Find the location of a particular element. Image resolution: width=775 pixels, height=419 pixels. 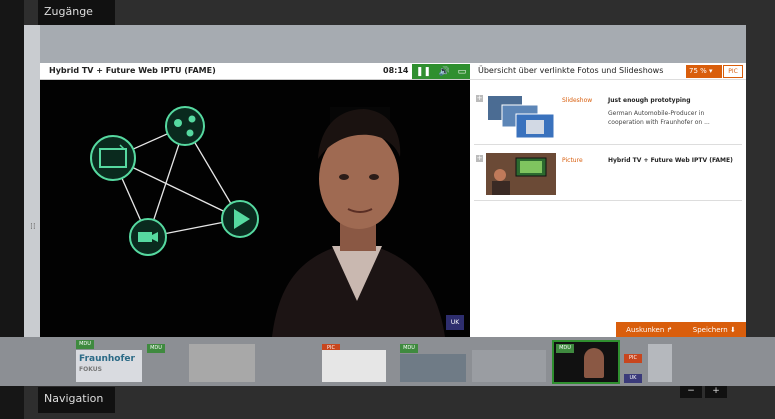

pic-toggle: PIC is located at coordinates (733, 71).